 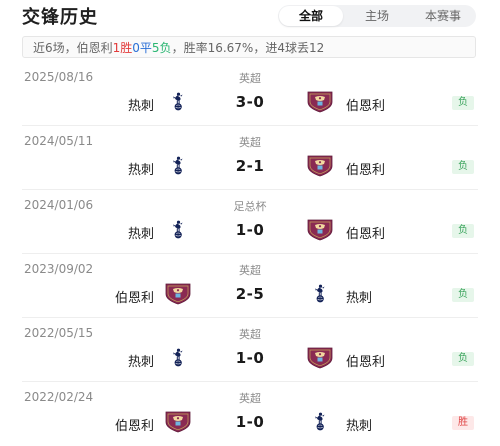 What do you see at coordinates (59, 333) in the screenshot?
I see `match-date: 2022/05/15` at bounding box center [59, 333].